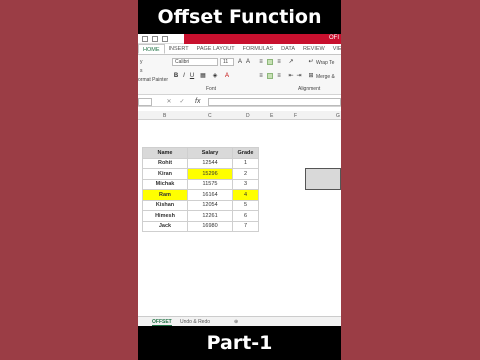 The image size is (480, 360). I want to click on cell-grade: 7, so click(245, 226).